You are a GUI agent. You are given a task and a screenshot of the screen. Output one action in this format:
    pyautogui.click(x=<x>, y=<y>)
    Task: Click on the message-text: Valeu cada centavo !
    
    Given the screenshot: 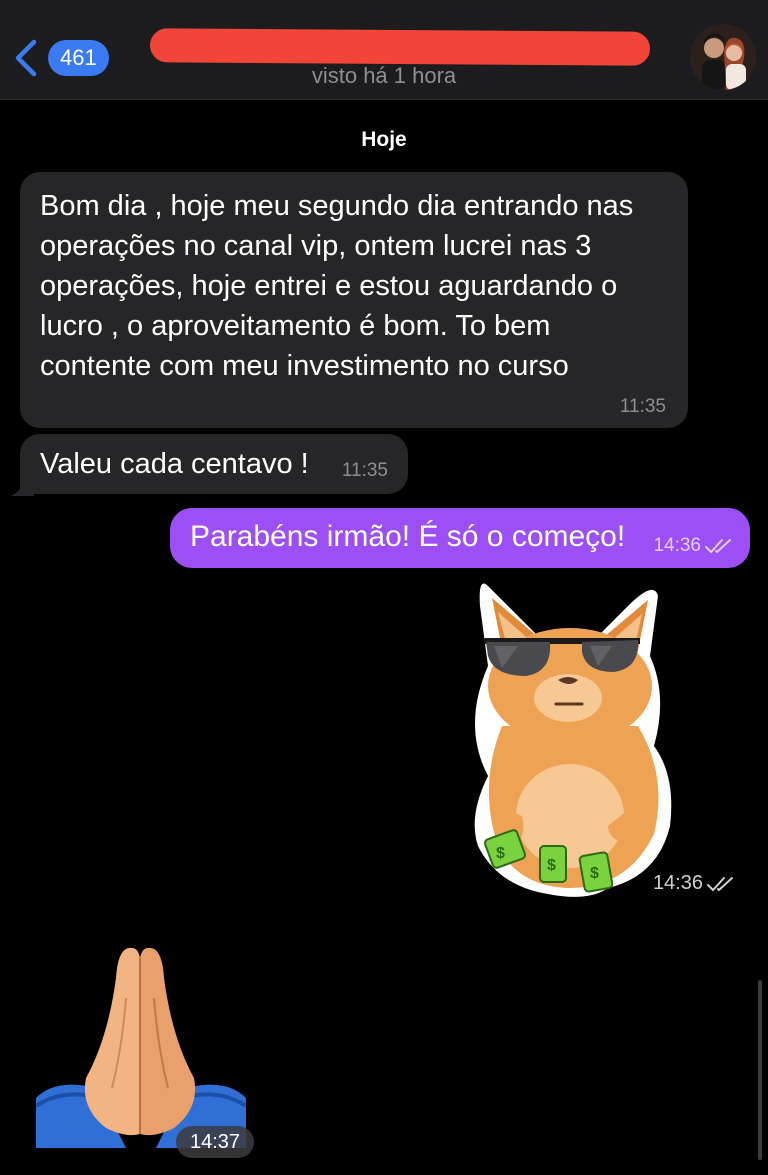 What is the action you would take?
    pyautogui.click(x=174, y=464)
    